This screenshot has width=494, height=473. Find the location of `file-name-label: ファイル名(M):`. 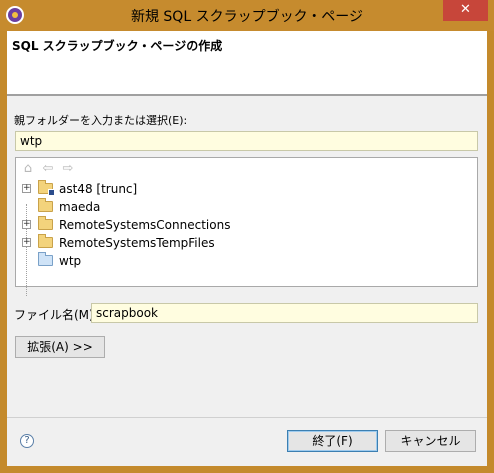

file-name-label: ファイル名(M): is located at coordinates (56, 315).